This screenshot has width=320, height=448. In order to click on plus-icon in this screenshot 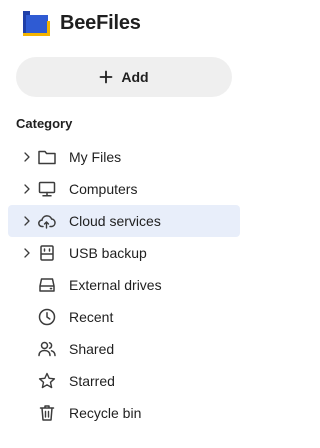, I will do `click(106, 77)`.